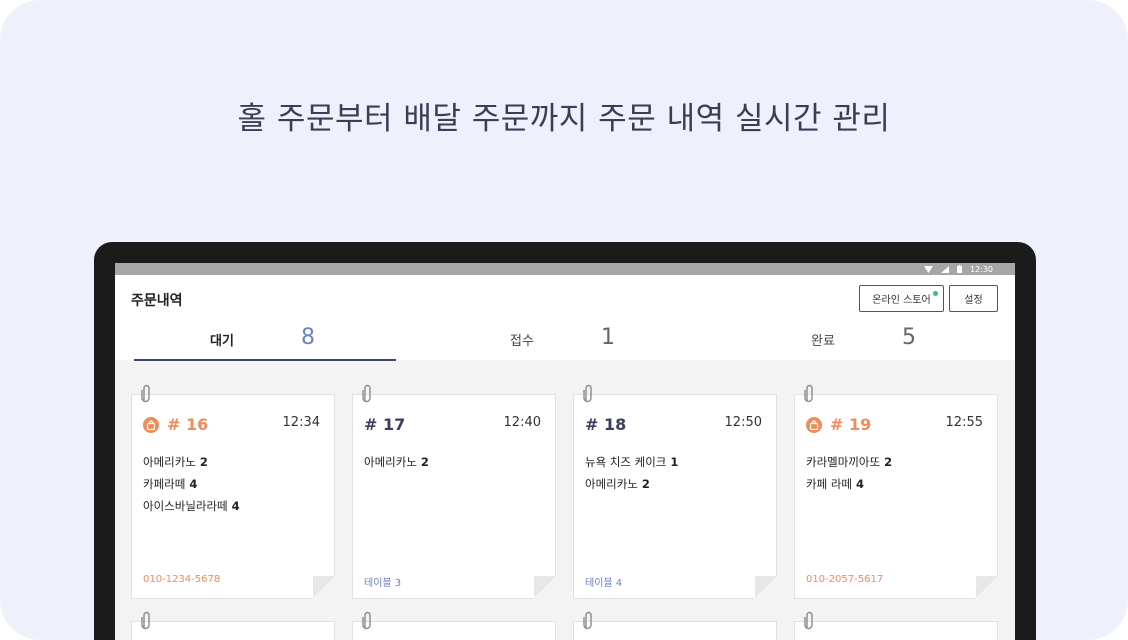 The width and height of the screenshot is (1128, 640). I want to click on settings-button: 설정, so click(973, 298).